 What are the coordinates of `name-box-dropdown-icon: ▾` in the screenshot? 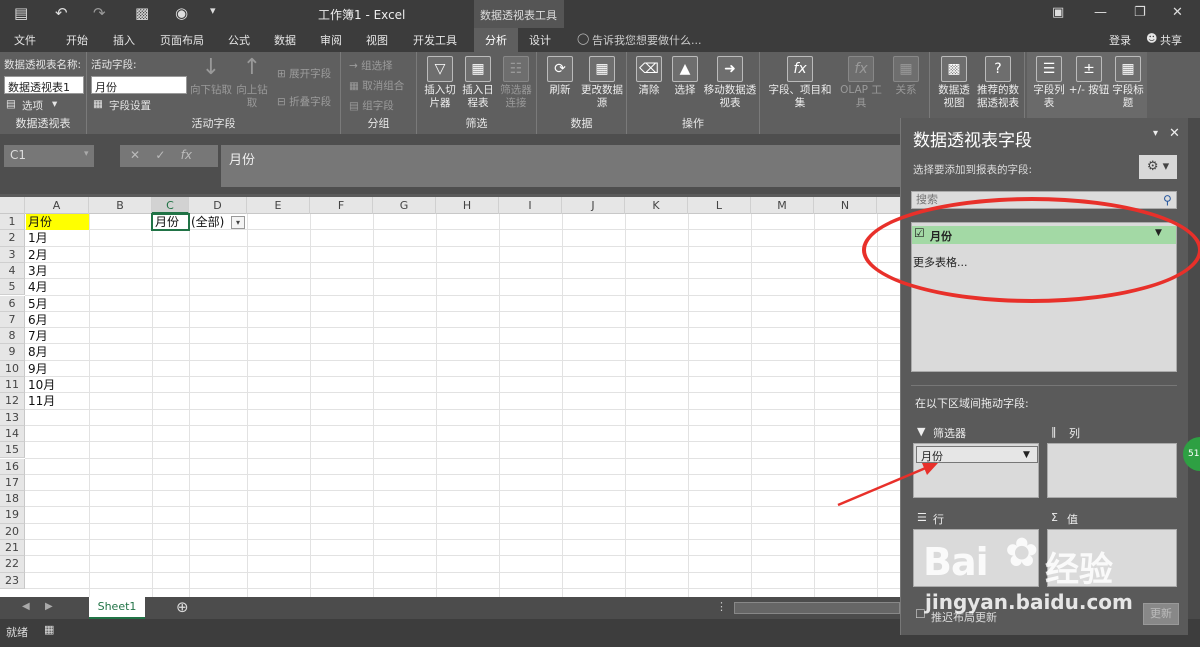 It's located at (86, 154).